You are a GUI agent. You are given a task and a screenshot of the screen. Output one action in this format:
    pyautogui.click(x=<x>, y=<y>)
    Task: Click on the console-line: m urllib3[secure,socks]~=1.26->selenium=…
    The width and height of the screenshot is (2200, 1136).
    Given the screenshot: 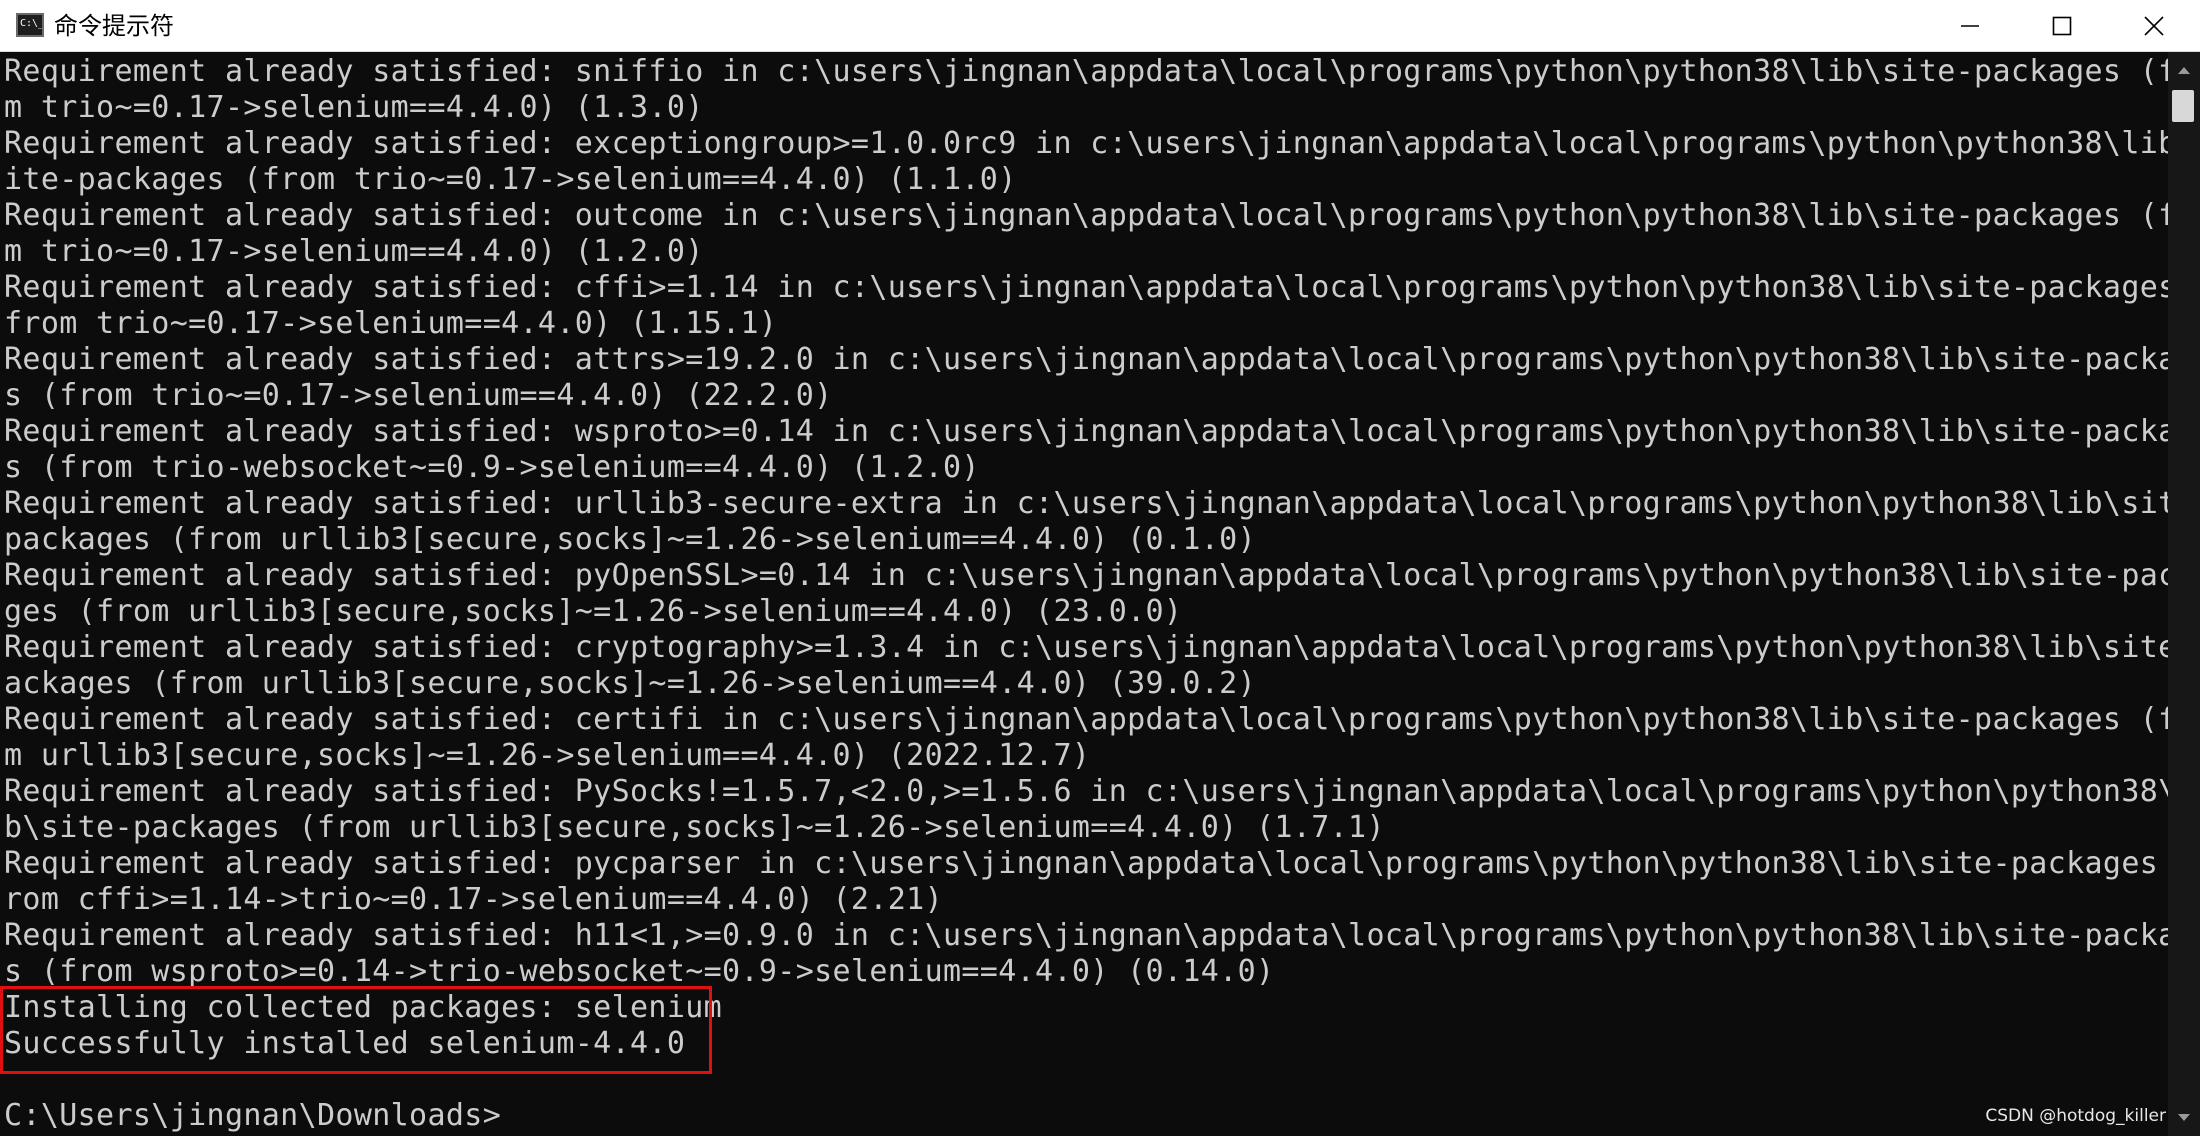 What is the action you would take?
    pyautogui.click(x=547, y=755)
    